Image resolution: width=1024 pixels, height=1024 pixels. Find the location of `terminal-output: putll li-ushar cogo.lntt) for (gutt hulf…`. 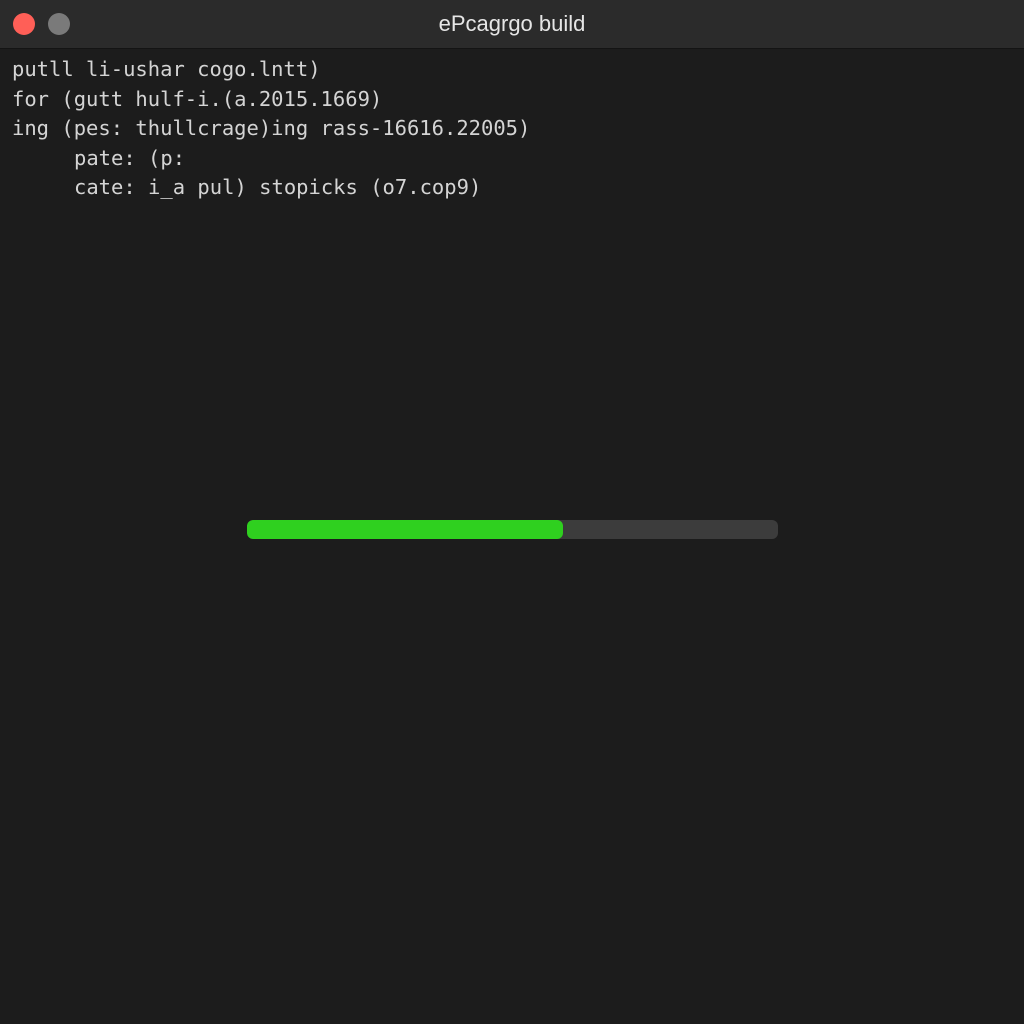

terminal-output: putll li-ushar cogo.lntt) for (gutt hulf… is located at coordinates (512, 129).